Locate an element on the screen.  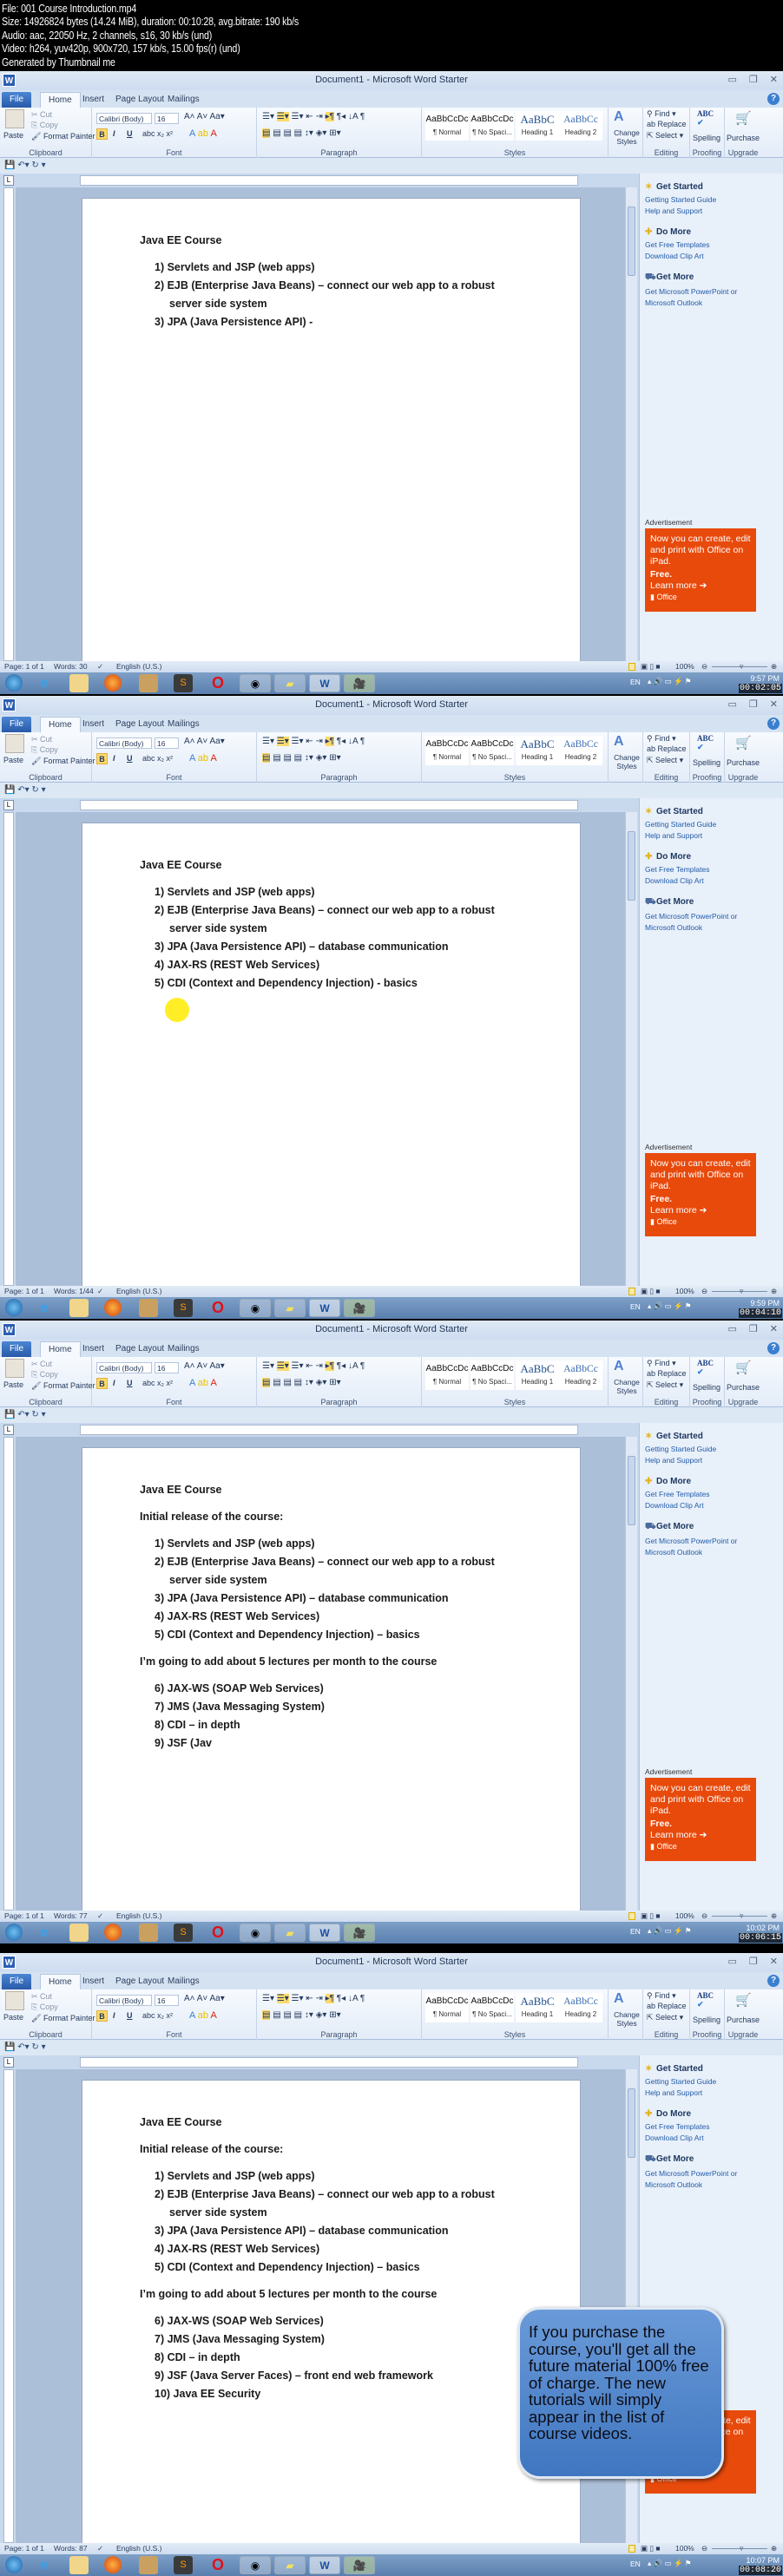
zoom-out-icon: ⊖ is located at coordinates (704, 1291).